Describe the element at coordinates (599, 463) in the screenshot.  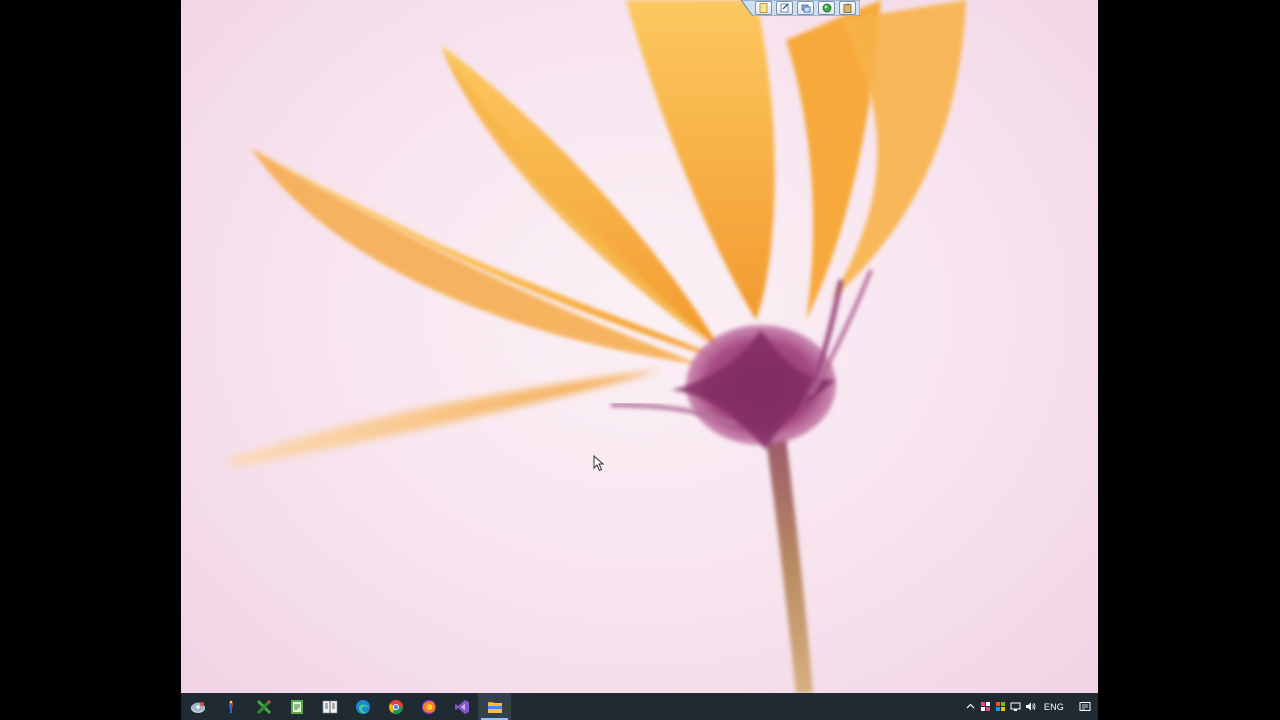
I see `mouse-cursor-icon` at that location.